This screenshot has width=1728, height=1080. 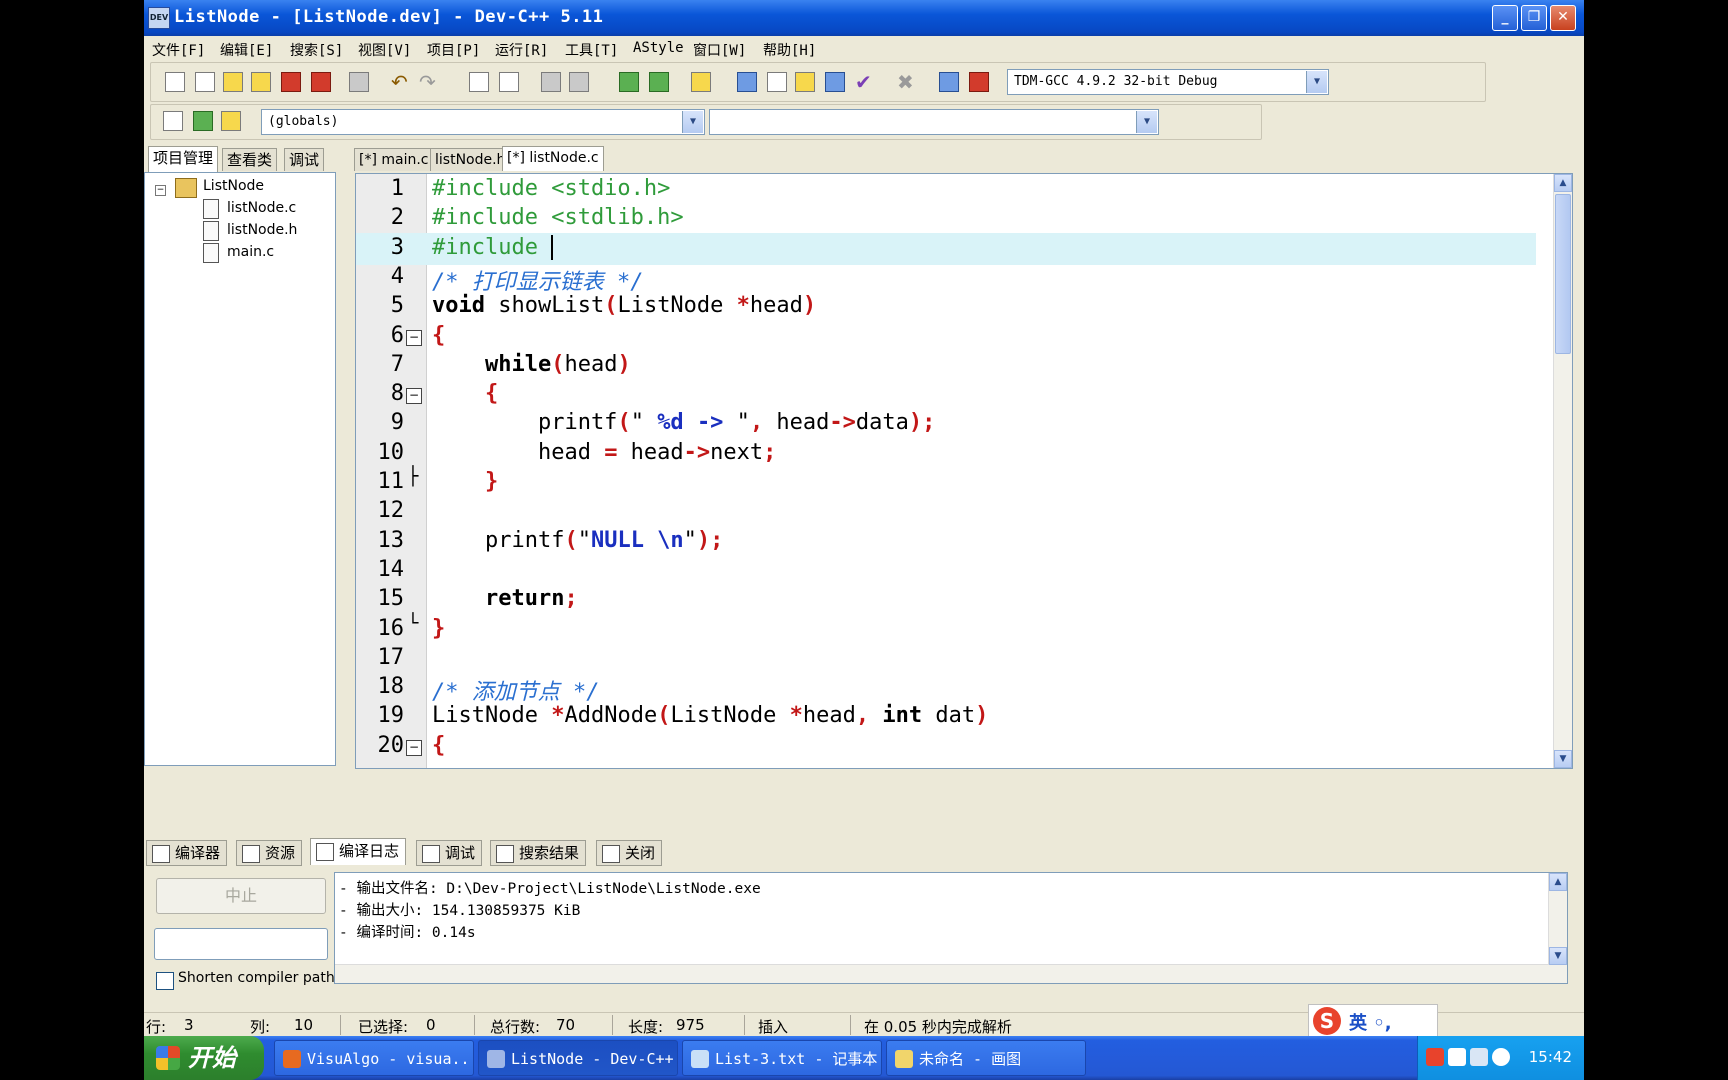 I want to click on log-horizontal-scrollbar, so click(x=942, y=973).